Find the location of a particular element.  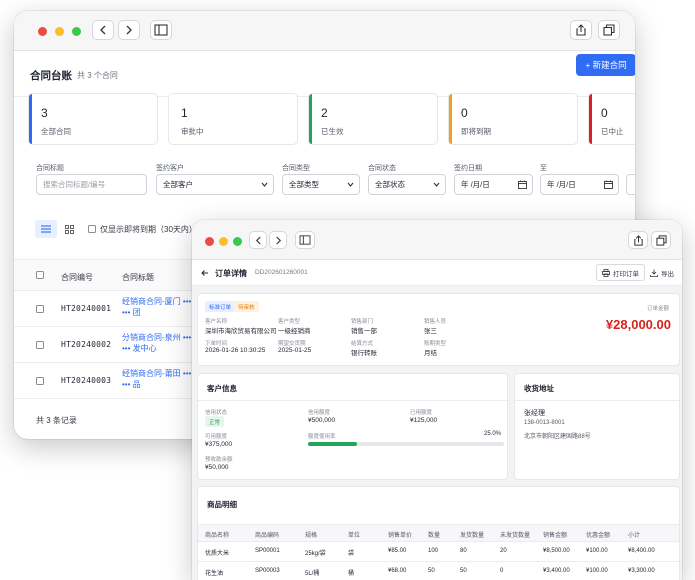

stat-label: 已生效 is located at coordinates (332, 131).